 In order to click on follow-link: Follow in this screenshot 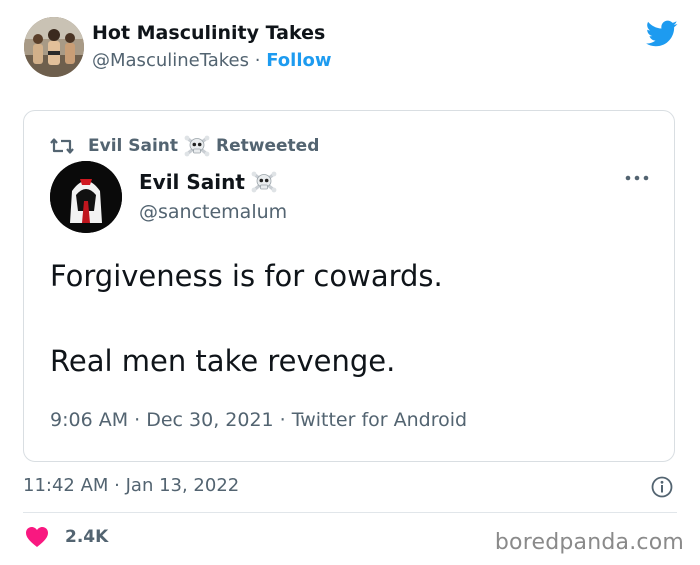, I will do `click(298, 60)`.